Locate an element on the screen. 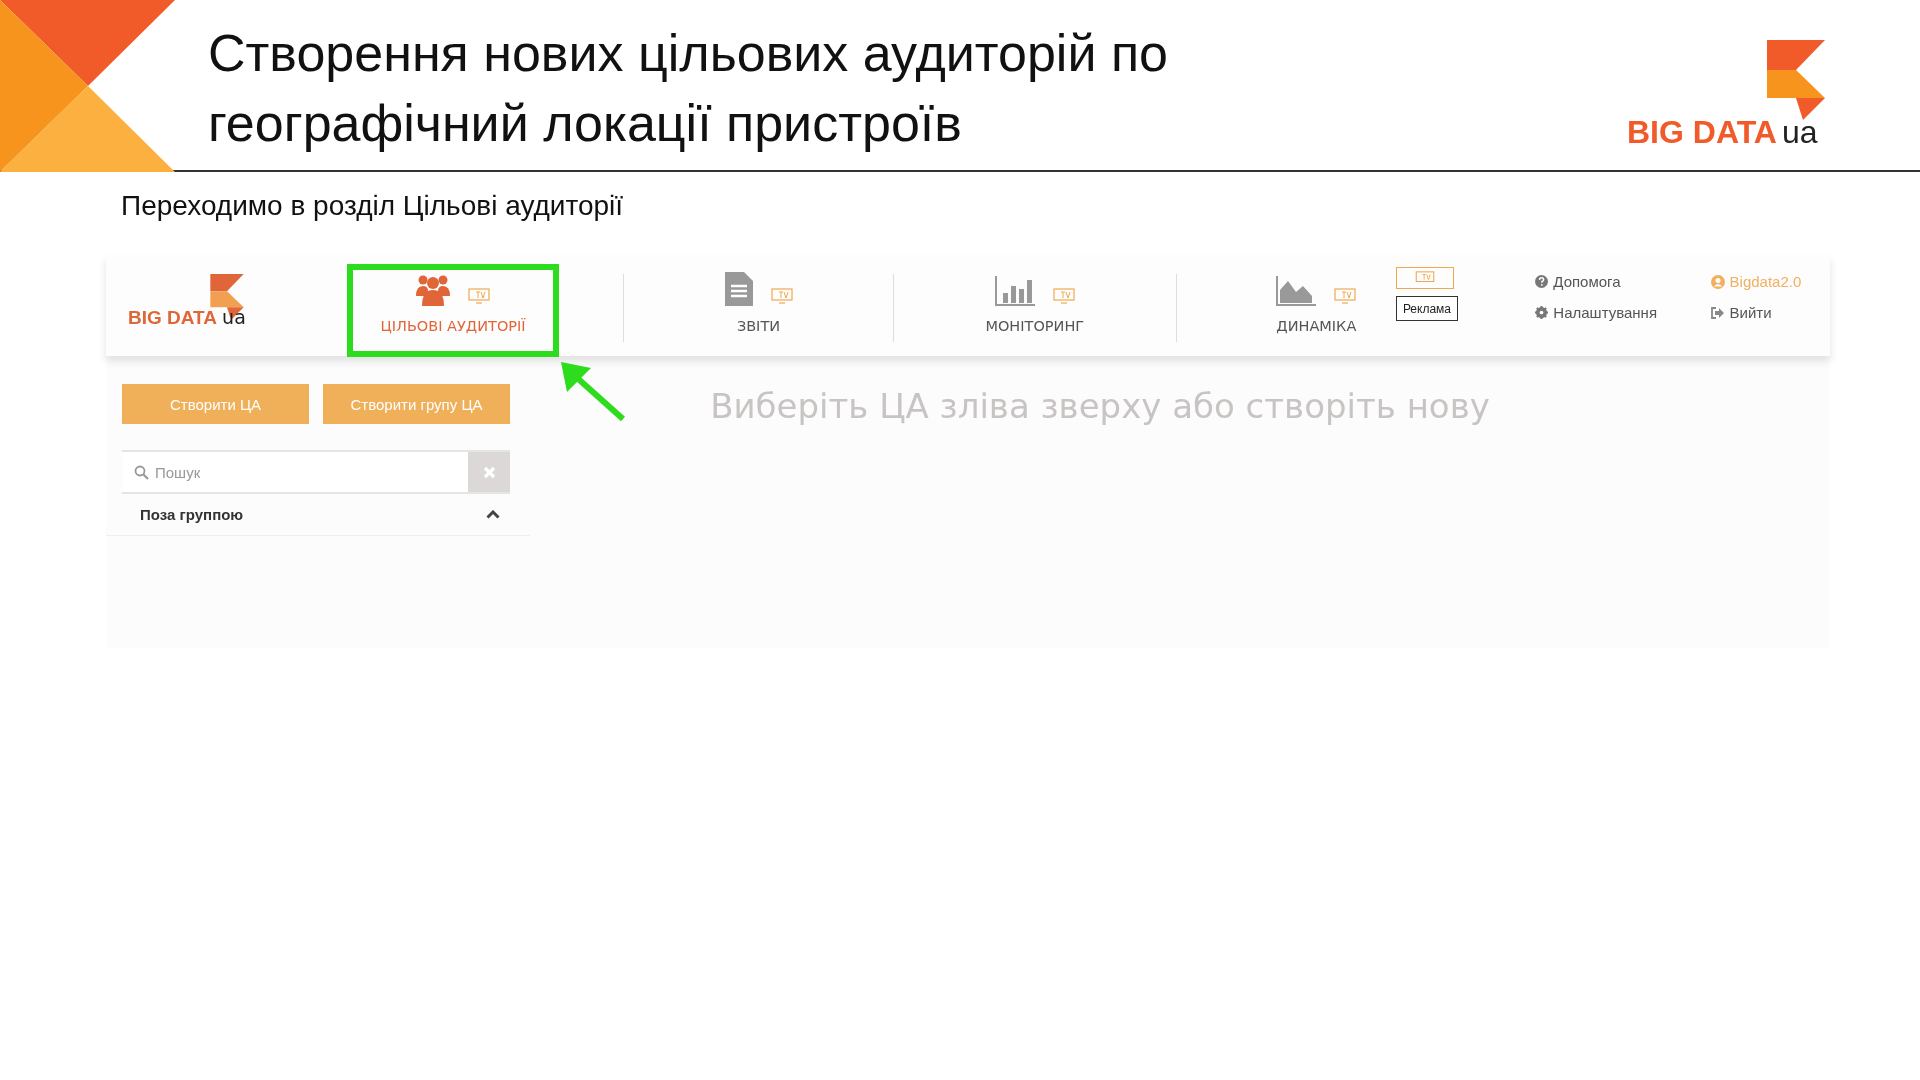 Image resolution: width=1920 pixels, height=1080 pixels. empty-message: Виберіть ЦА зліва зверху або створіть нову is located at coordinates (1100, 407).